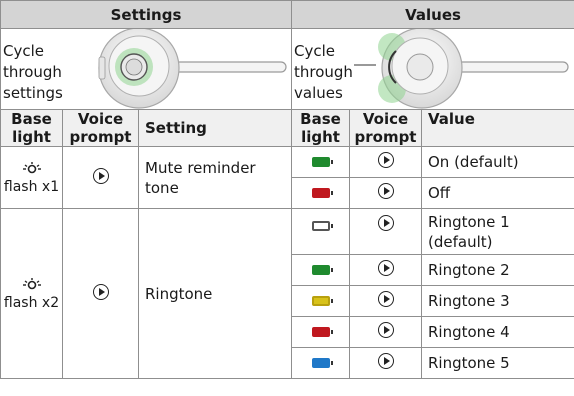 This screenshot has width=574, height=396. Describe the element at coordinates (179, 293) in the screenshot. I see `setting-name: Ringtone` at that location.